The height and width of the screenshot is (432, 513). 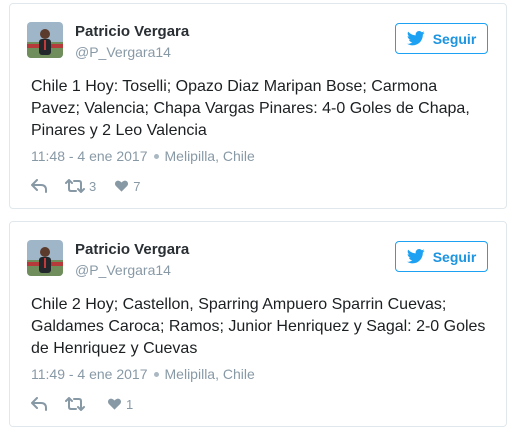 What do you see at coordinates (130, 404) in the screenshot?
I see `like-count: 1` at bounding box center [130, 404].